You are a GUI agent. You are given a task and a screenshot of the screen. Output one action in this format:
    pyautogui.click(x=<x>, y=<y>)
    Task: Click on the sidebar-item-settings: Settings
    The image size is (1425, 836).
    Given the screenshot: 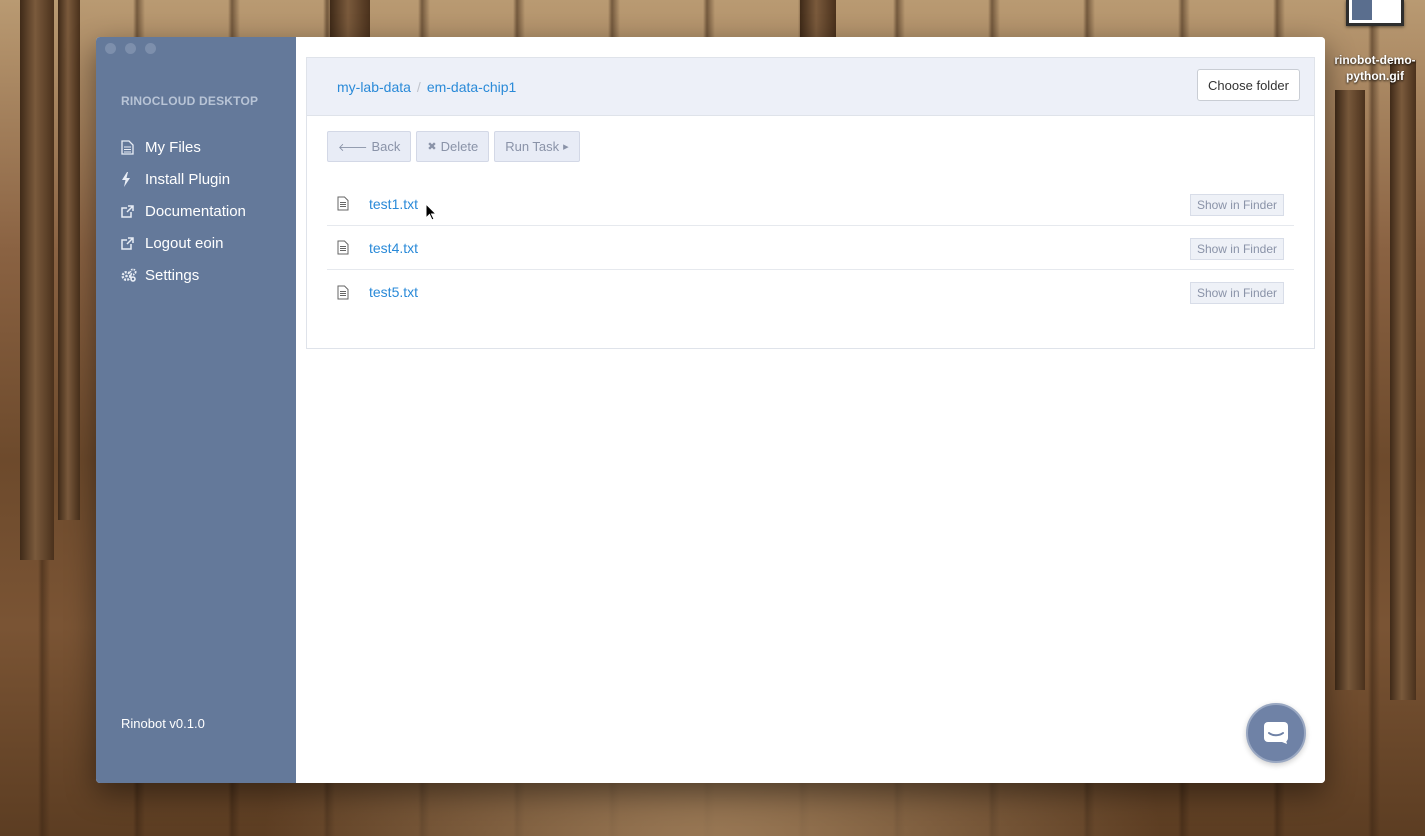 What is the action you would take?
    pyautogui.click(x=183, y=275)
    